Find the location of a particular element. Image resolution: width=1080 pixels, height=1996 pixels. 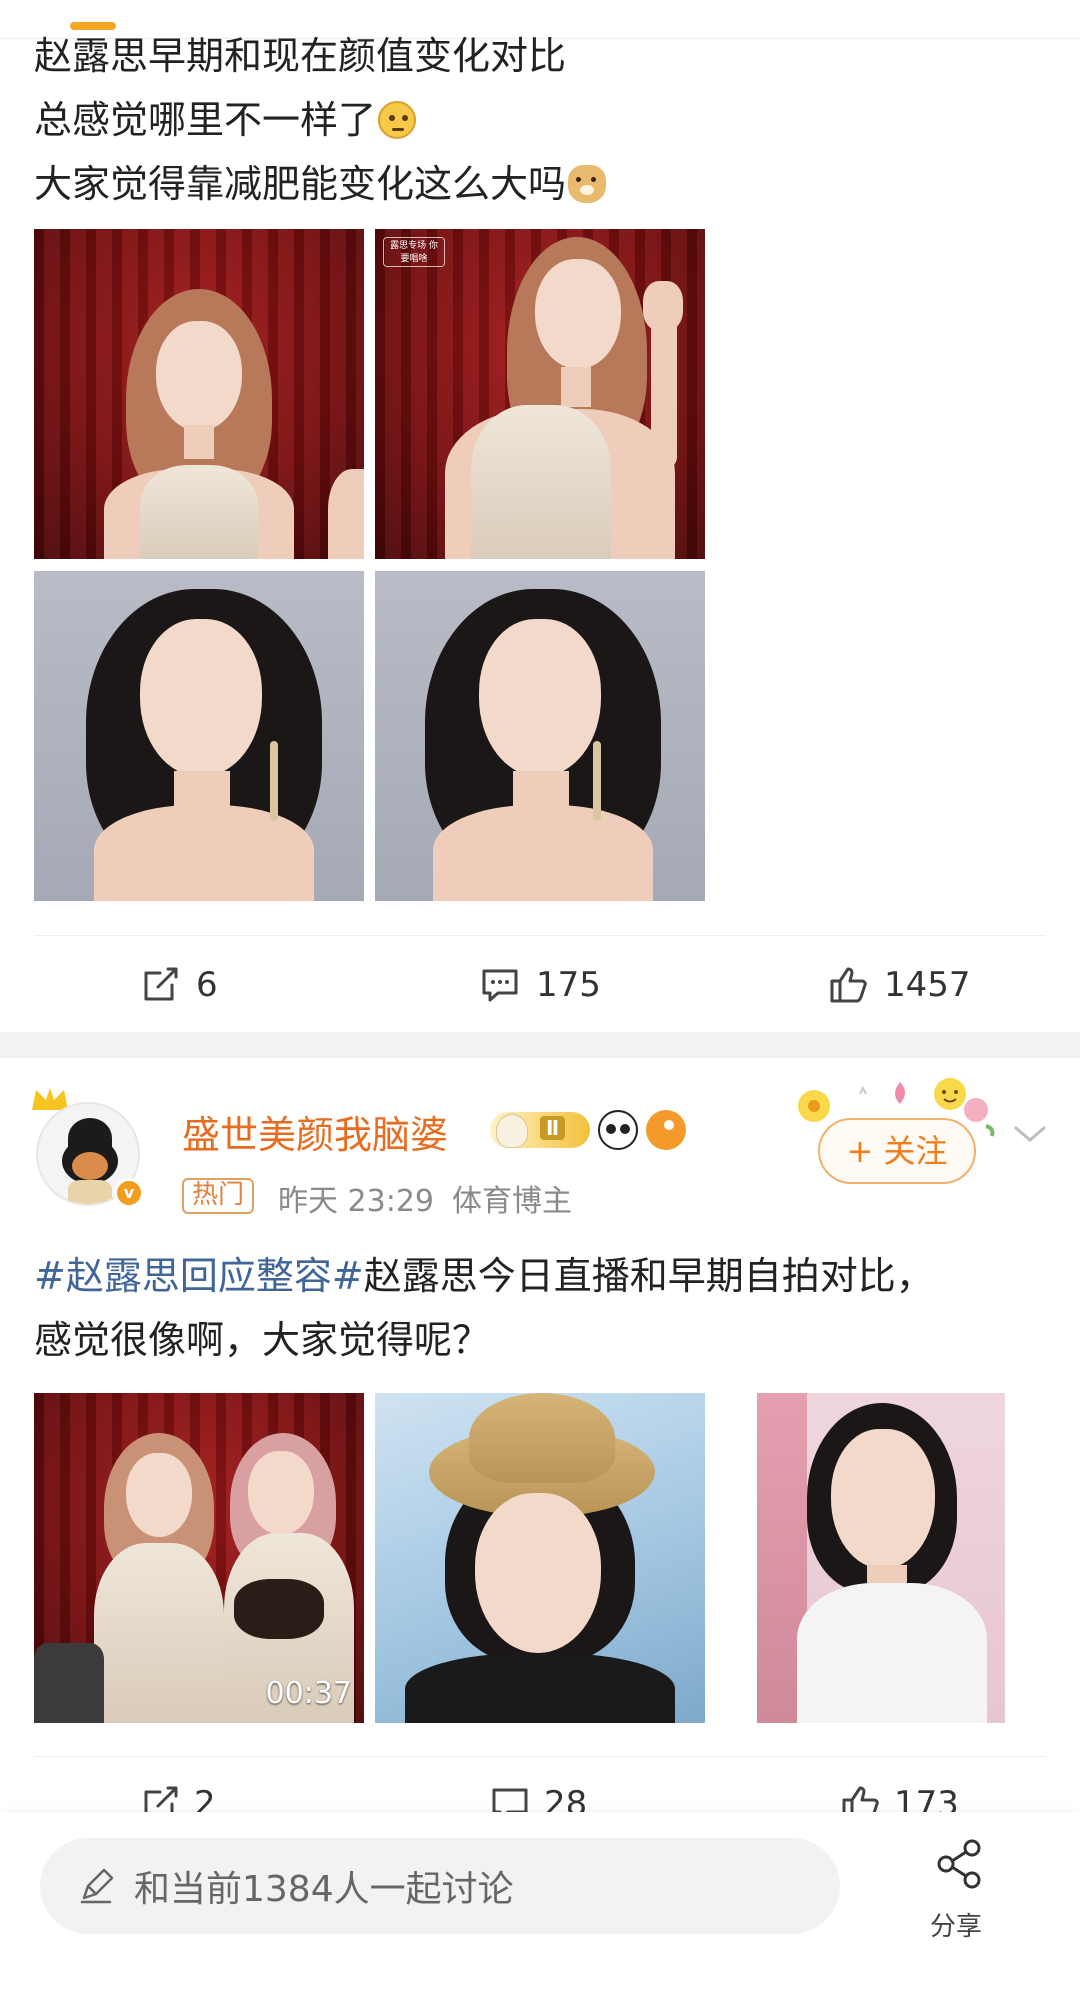

post1-comment-count: 175 is located at coordinates (568, 985).